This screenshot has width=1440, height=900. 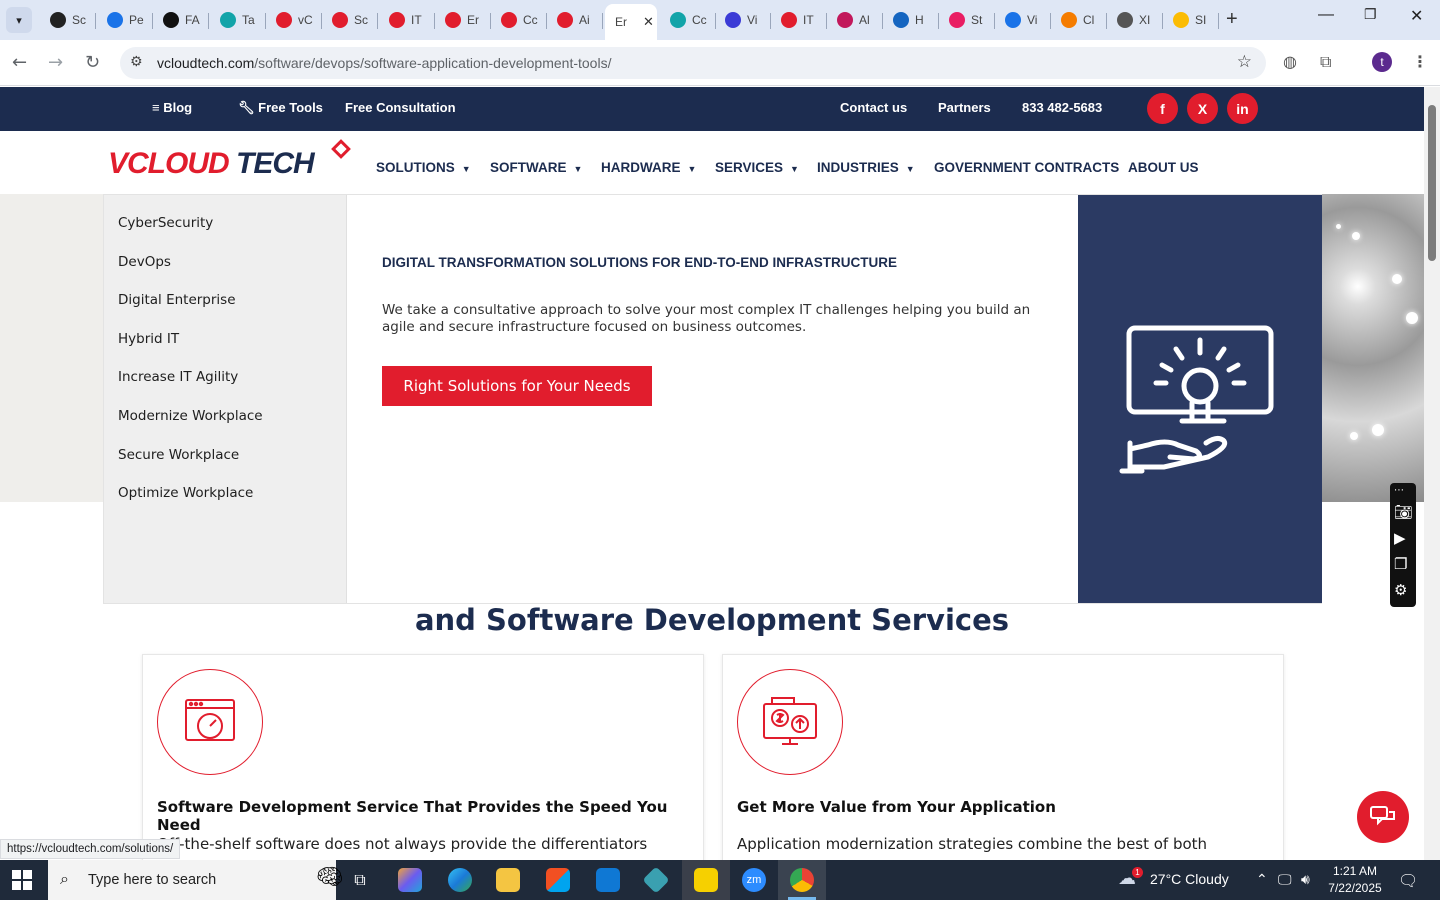 What do you see at coordinates (1290, 61) in the screenshot?
I see `translate-icon: ◍` at bounding box center [1290, 61].